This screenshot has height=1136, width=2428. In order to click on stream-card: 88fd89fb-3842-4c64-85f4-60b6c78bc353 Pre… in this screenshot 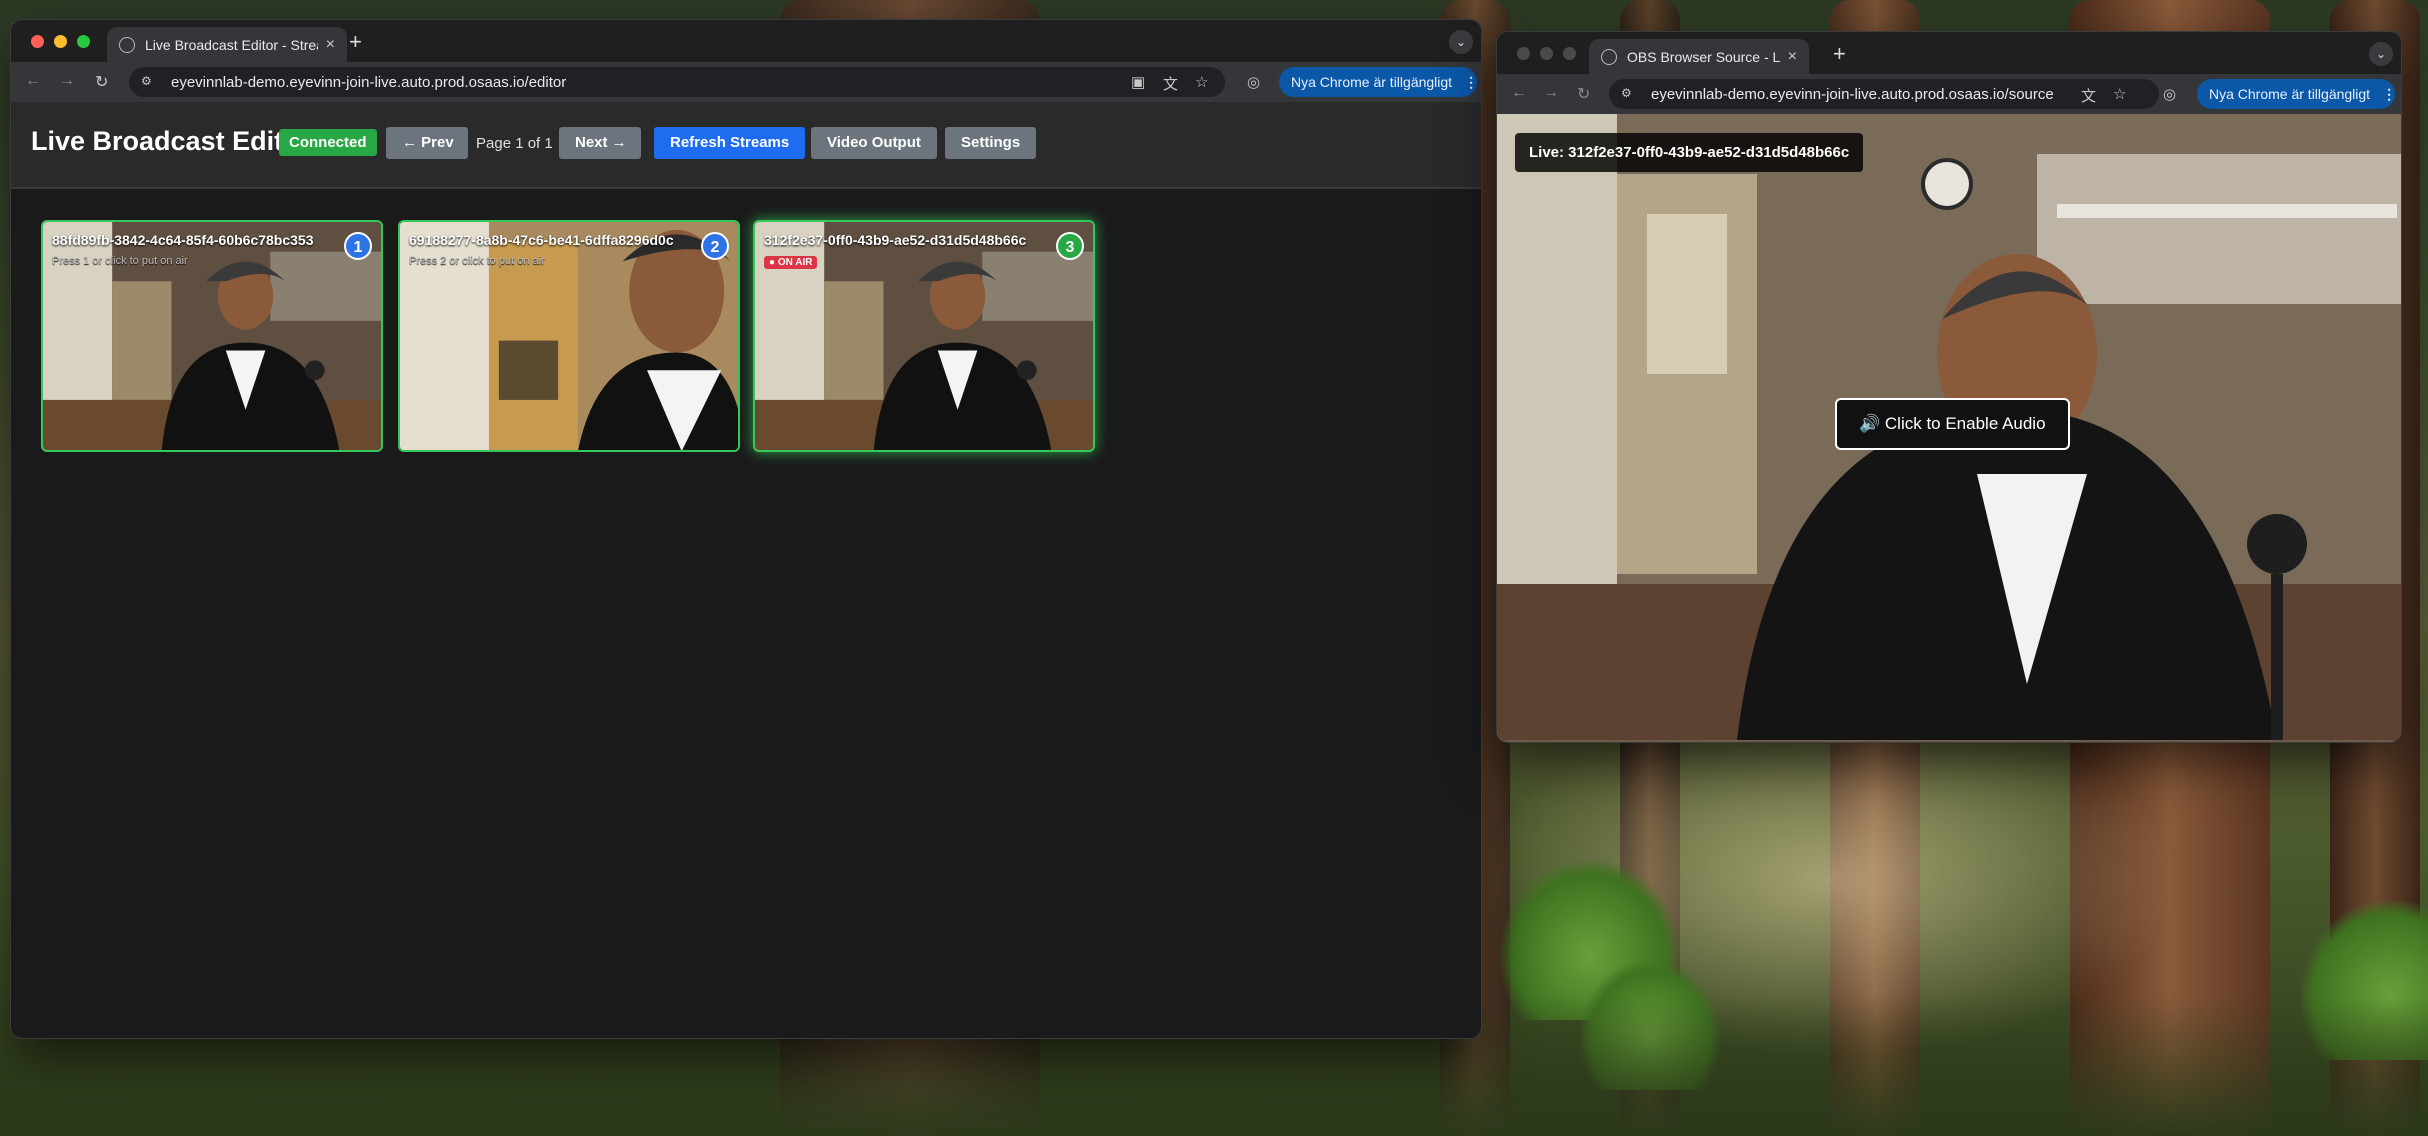, I will do `click(212, 336)`.